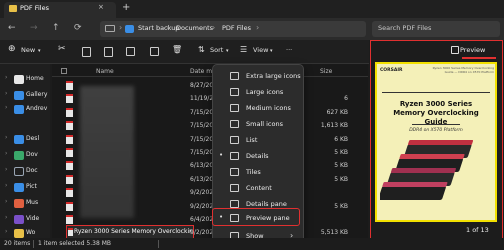 Image resolution: width=504 pixels, height=250 pixels. What do you see at coordinates (12, 49) in the screenshot?
I see `new-icon: ⊕` at bounding box center [12, 49].